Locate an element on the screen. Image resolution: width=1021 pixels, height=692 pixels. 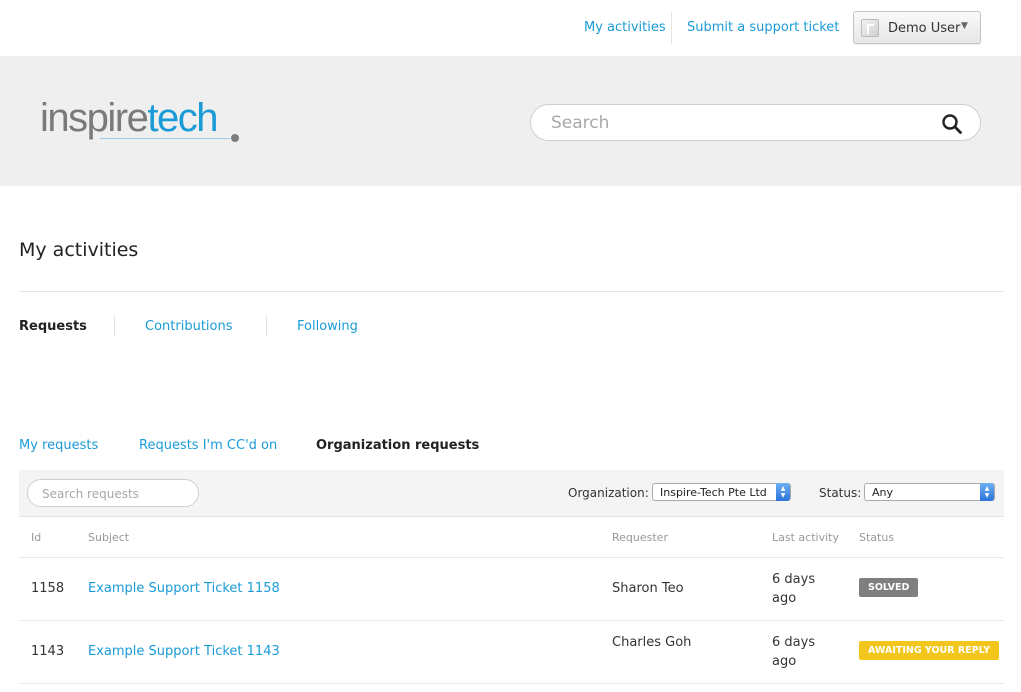
logo-dot is located at coordinates (235, 138).